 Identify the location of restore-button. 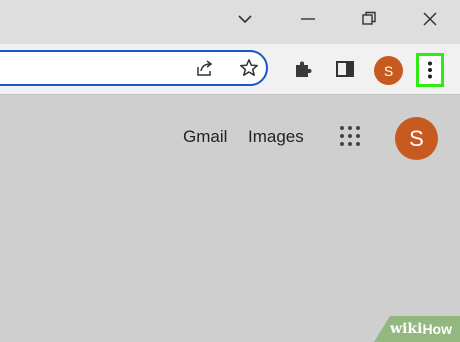
(369, 19).